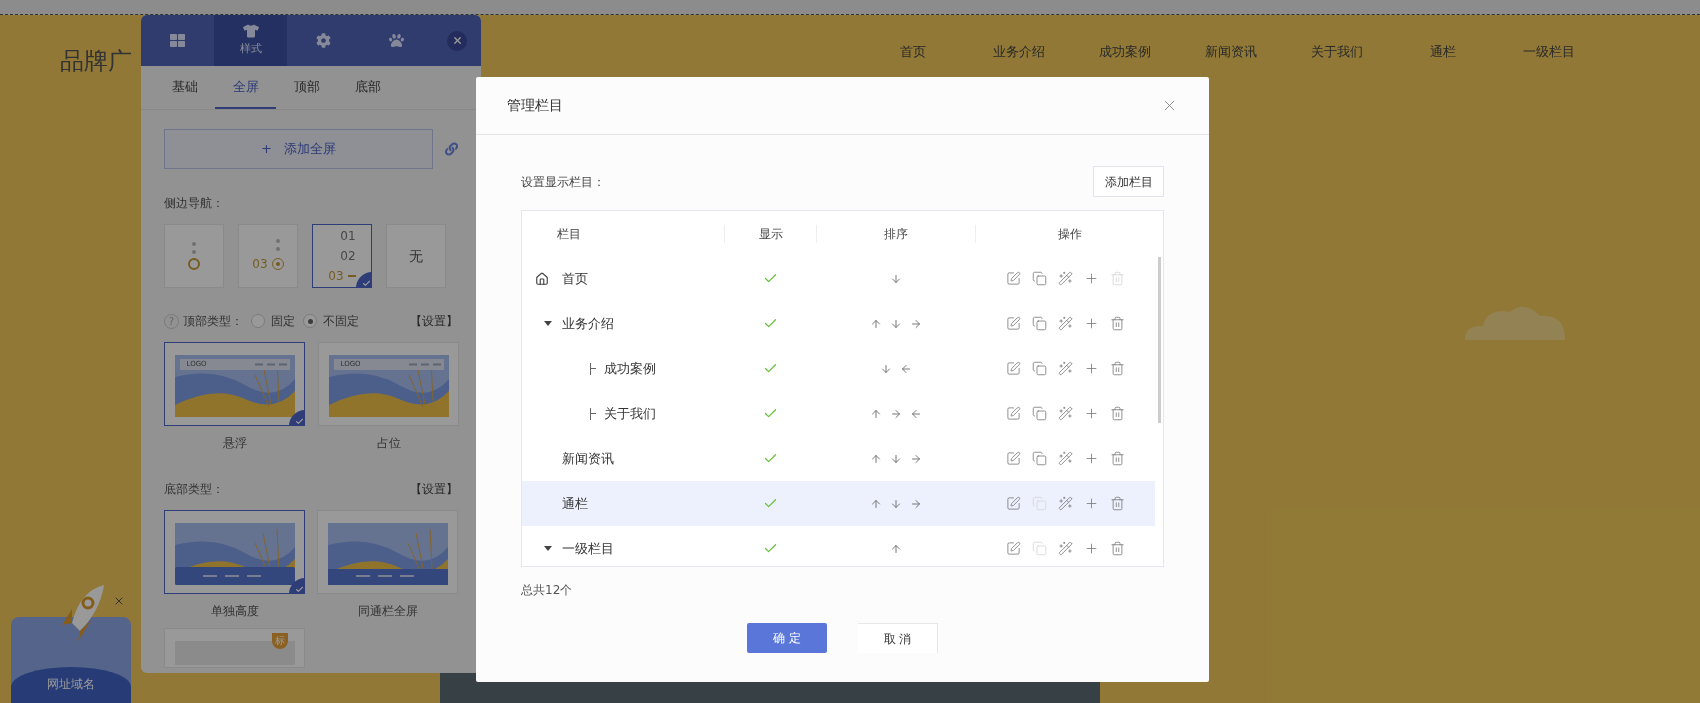 This screenshot has height=703, width=1700. Describe the element at coordinates (838, 278) in the screenshot. I see `table-row: 首页` at that location.